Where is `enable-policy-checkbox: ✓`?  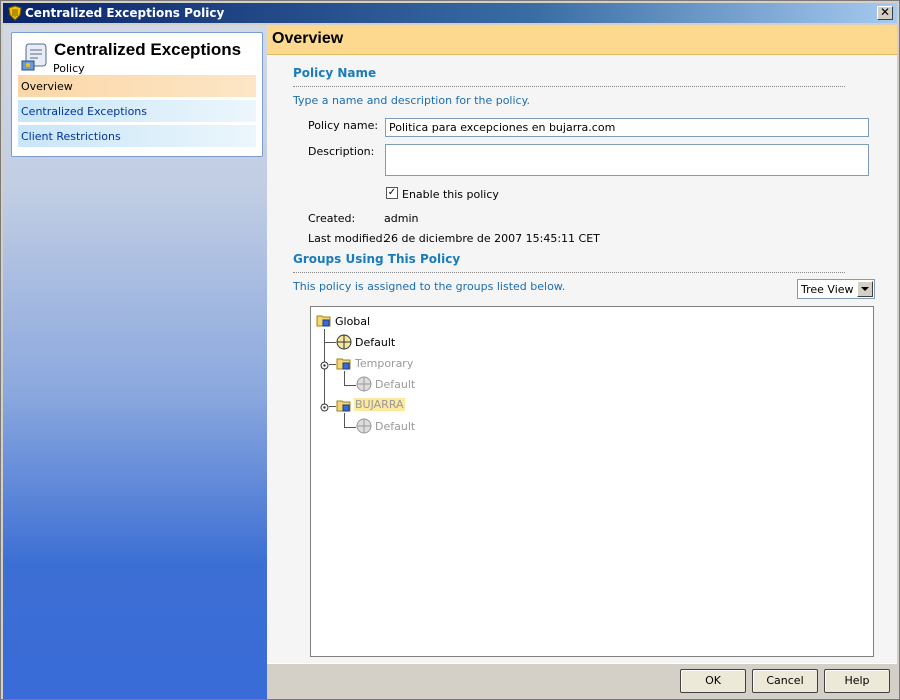
enable-policy-checkbox: ✓ is located at coordinates (392, 193).